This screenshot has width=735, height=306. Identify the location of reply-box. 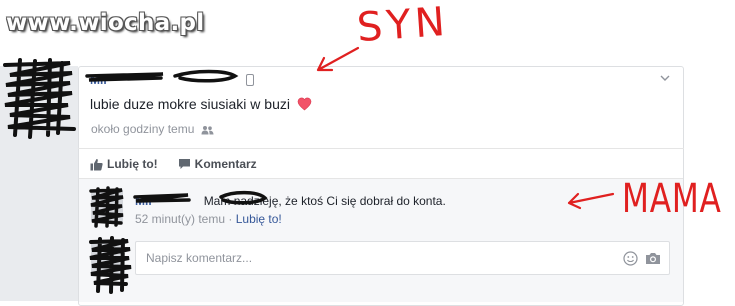
(402, 258).